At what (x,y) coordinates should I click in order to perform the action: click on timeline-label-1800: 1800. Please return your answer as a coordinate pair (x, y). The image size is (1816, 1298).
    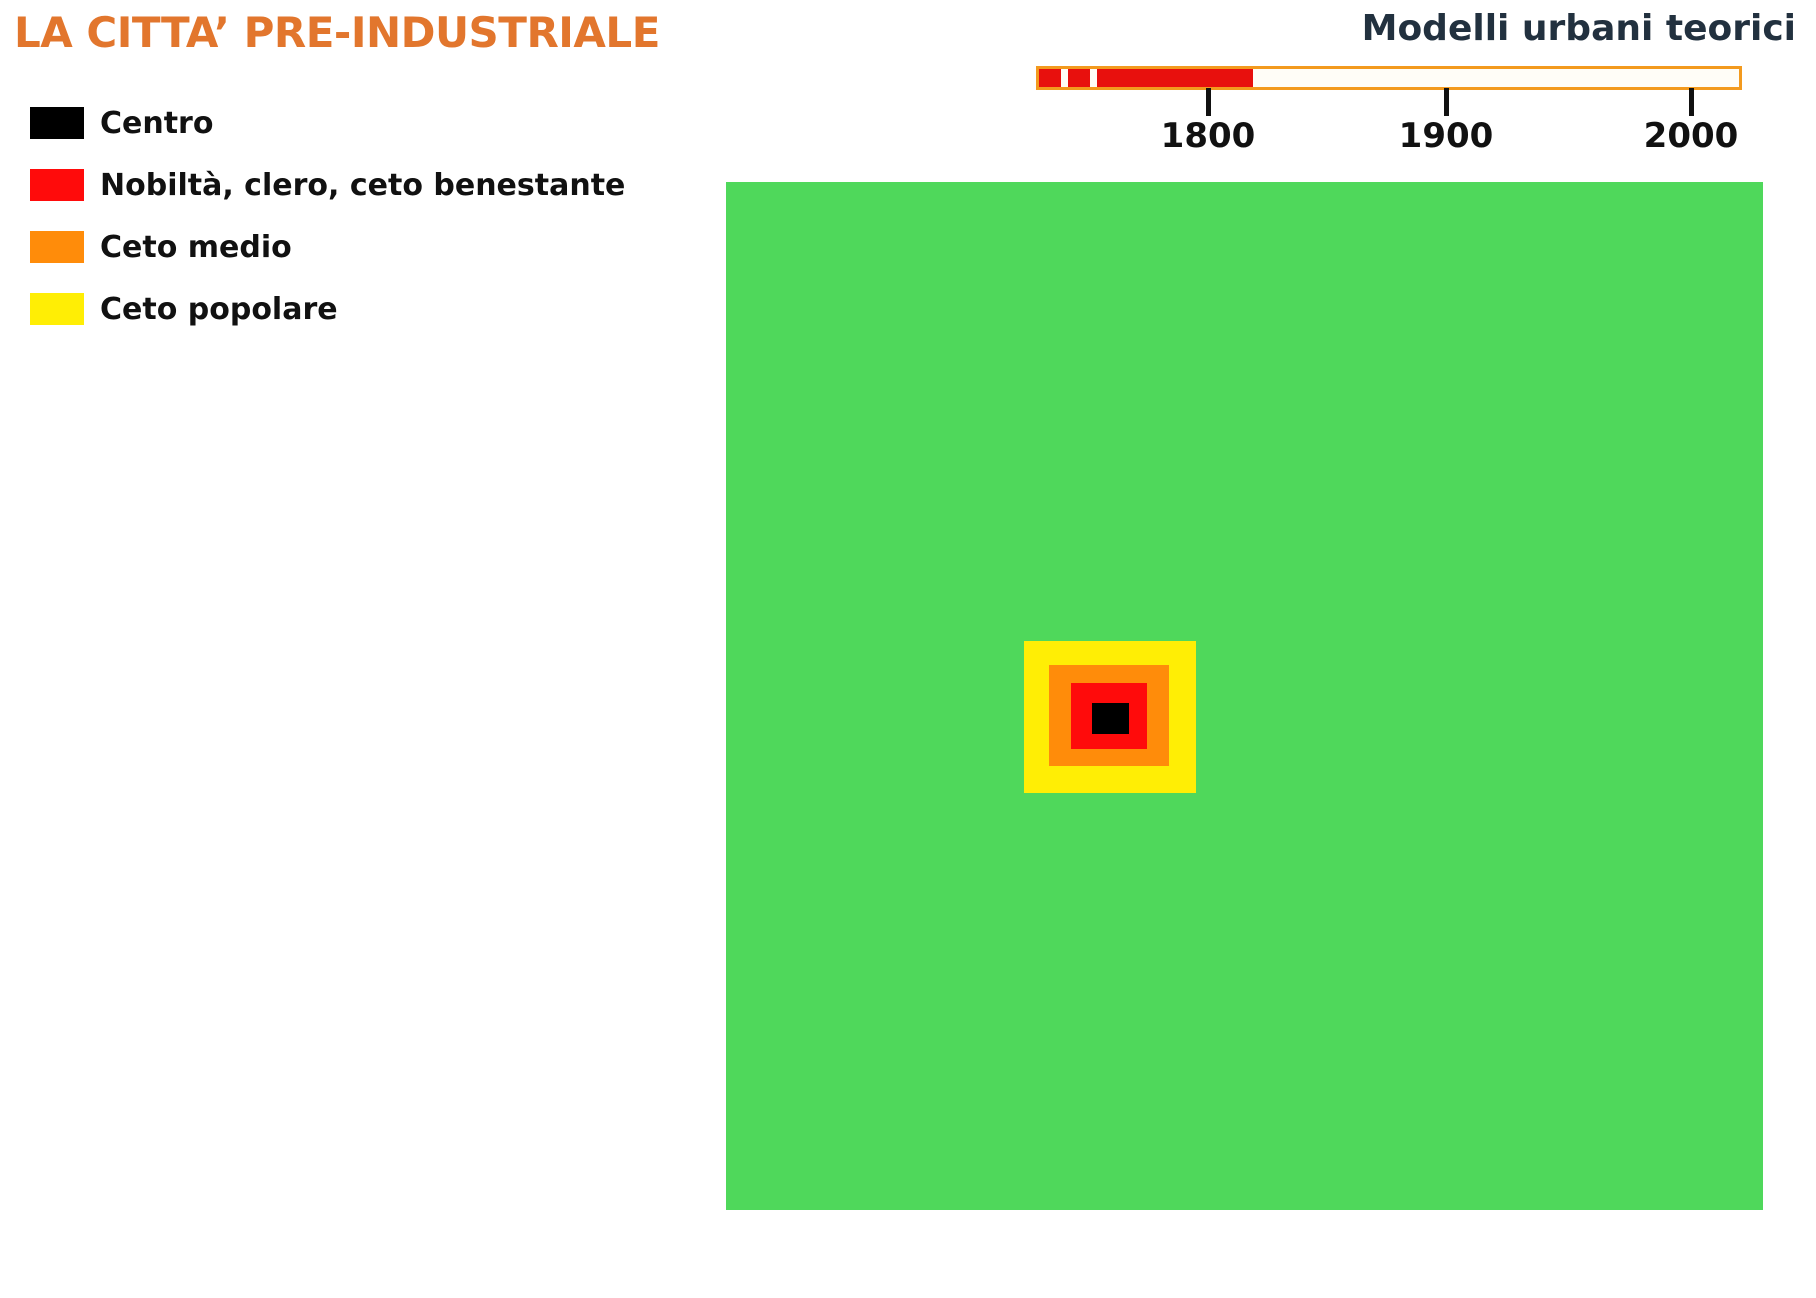
    Looking at the image, I should click on (1208, 136).